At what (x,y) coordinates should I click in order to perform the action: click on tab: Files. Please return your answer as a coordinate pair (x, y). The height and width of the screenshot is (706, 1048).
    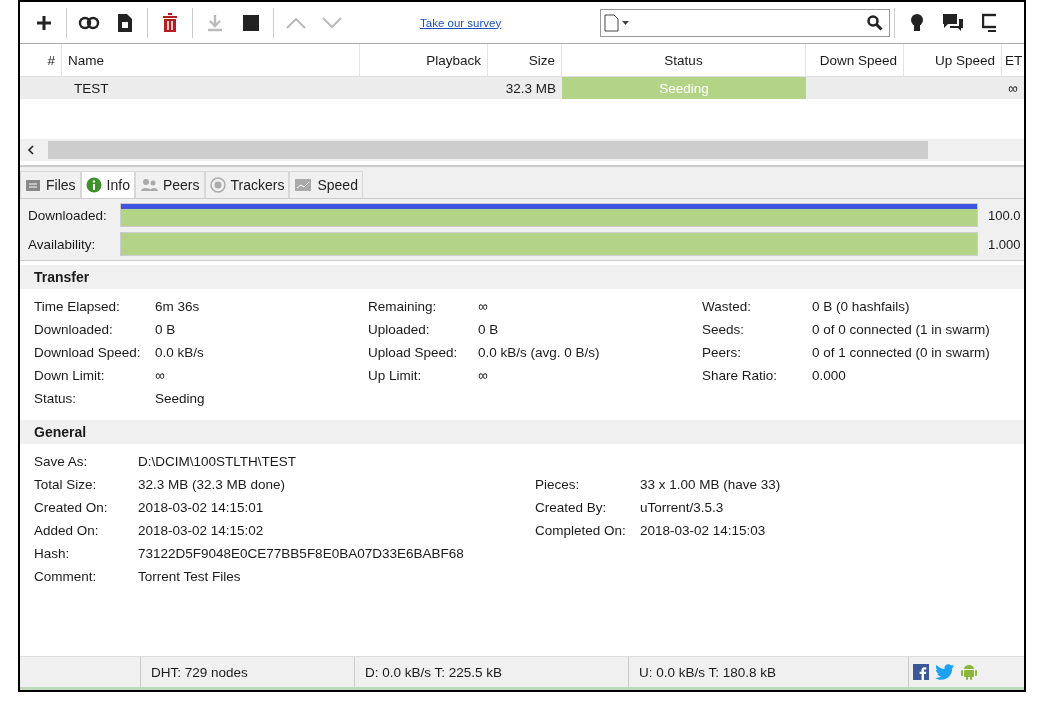
    Looking at the image, I should click on (50, 184).